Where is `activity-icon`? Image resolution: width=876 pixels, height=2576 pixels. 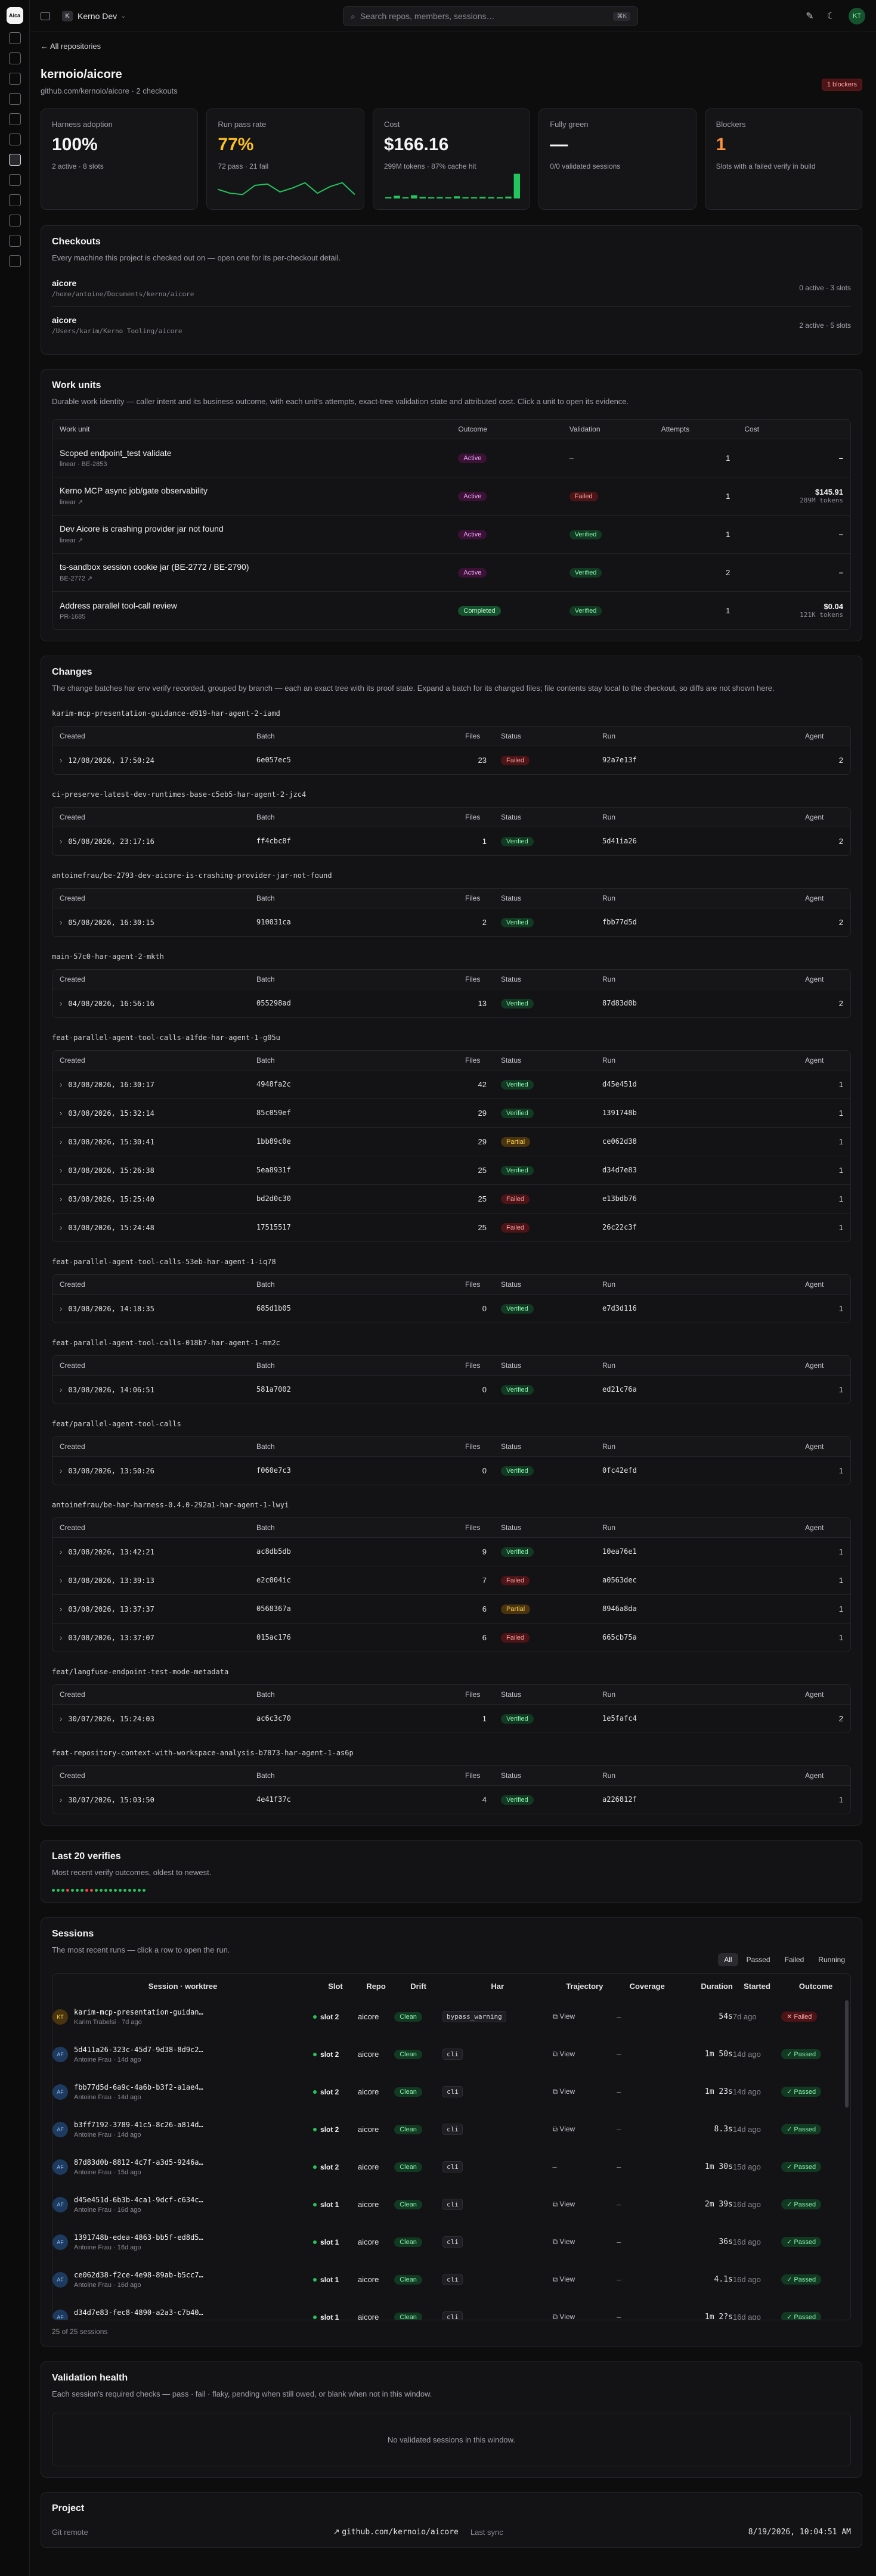
activity-icon is located at coordinates (15, 79).